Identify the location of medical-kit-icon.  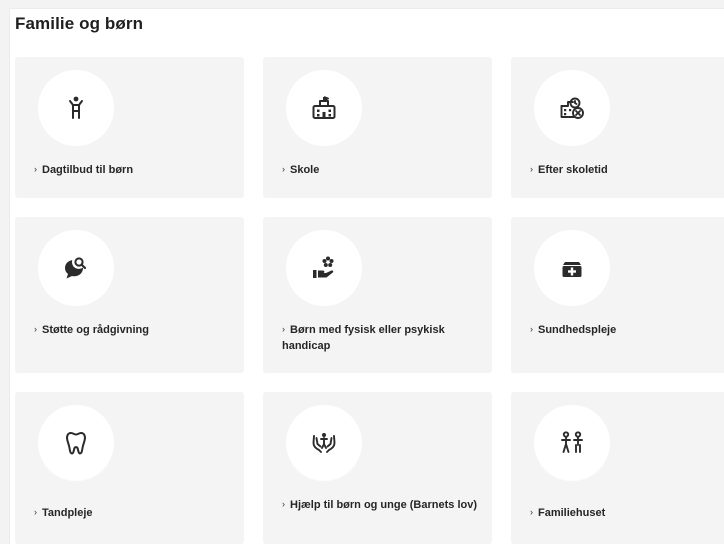
(572, 268).